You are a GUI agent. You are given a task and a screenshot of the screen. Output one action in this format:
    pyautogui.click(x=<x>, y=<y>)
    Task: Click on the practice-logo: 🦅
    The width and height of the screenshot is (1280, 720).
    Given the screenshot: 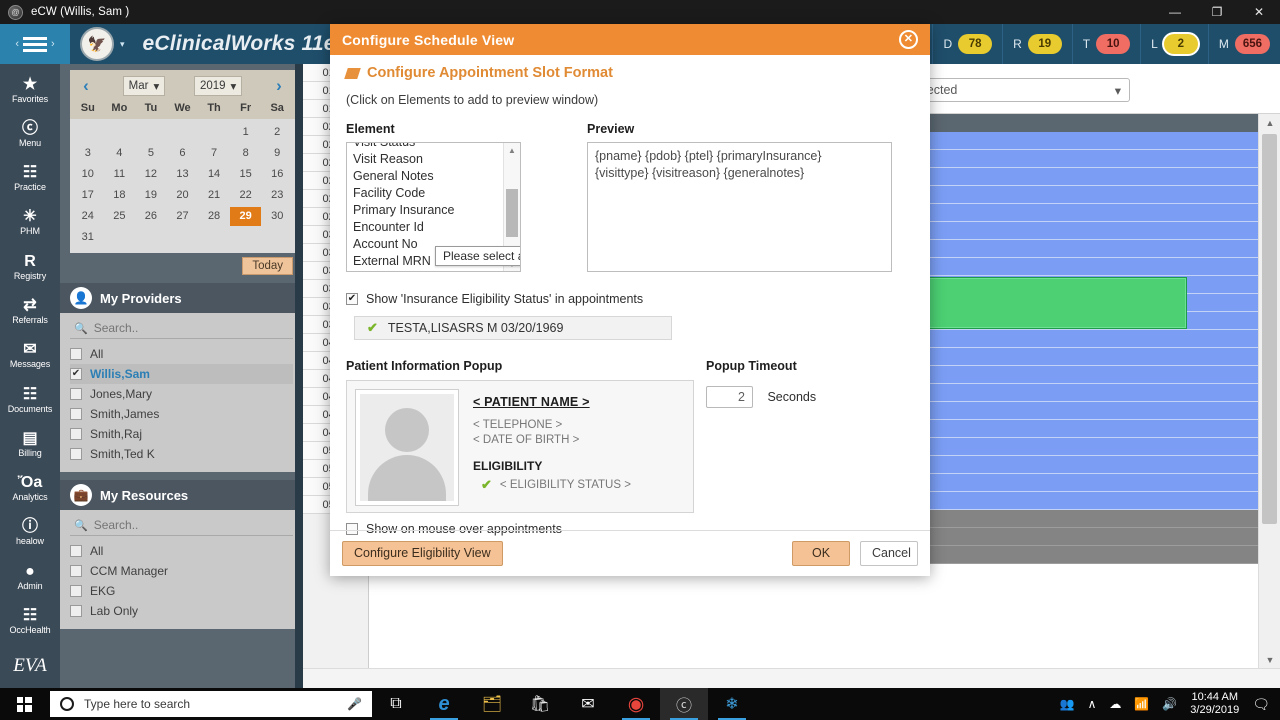 What is the action you would take?
    pyautogui.click(x=97, y=44)
    